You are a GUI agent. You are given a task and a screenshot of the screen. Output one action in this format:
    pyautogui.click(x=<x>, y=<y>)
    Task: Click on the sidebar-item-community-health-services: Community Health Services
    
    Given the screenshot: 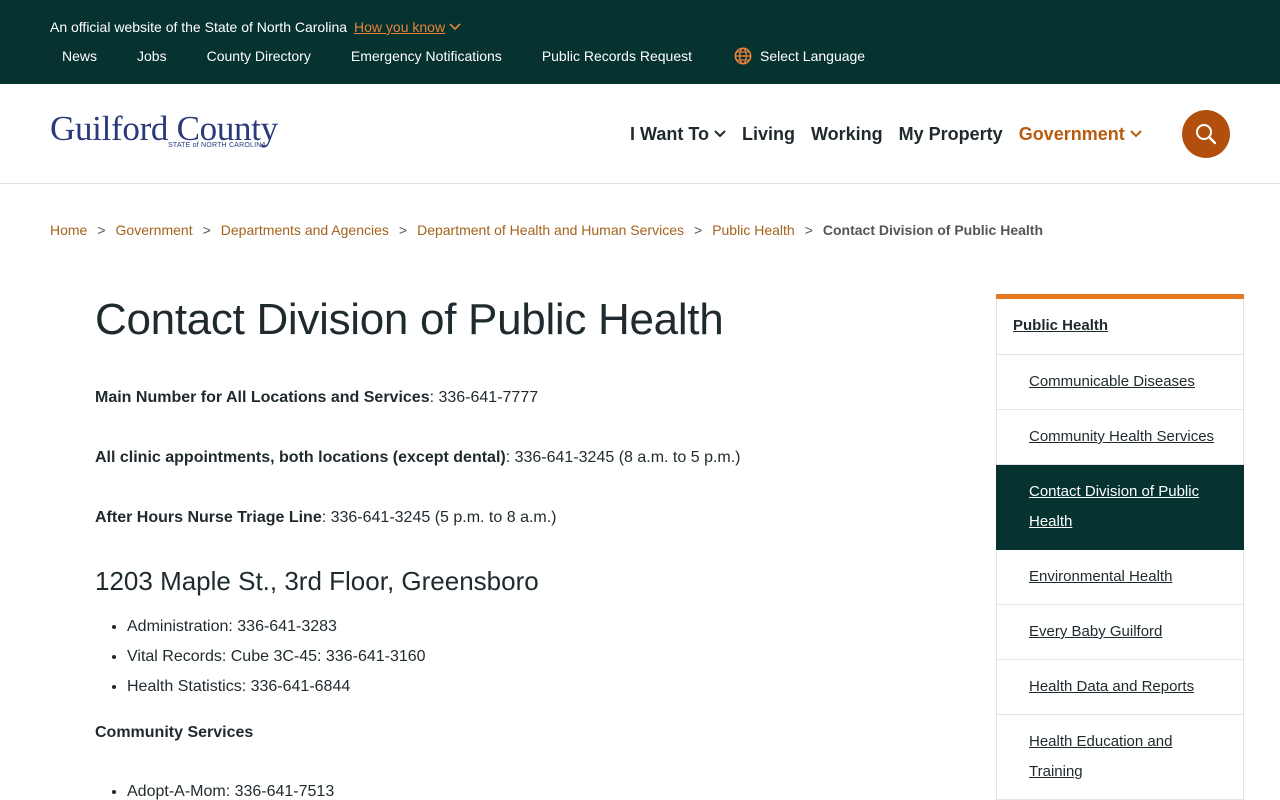 What is the action you would take?
    pyautogui.click(x=1120, y=437)
    